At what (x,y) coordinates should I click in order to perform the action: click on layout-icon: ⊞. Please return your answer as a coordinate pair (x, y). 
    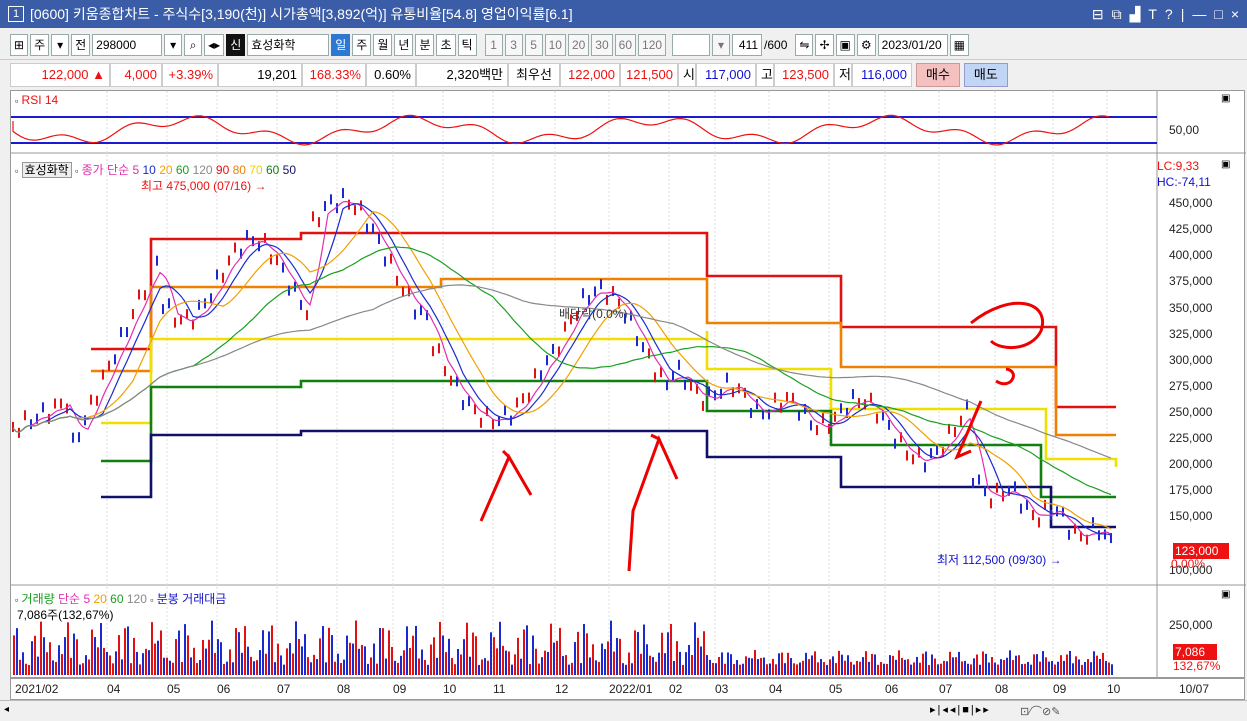
    Looking at the image, I should click on (19, 44).